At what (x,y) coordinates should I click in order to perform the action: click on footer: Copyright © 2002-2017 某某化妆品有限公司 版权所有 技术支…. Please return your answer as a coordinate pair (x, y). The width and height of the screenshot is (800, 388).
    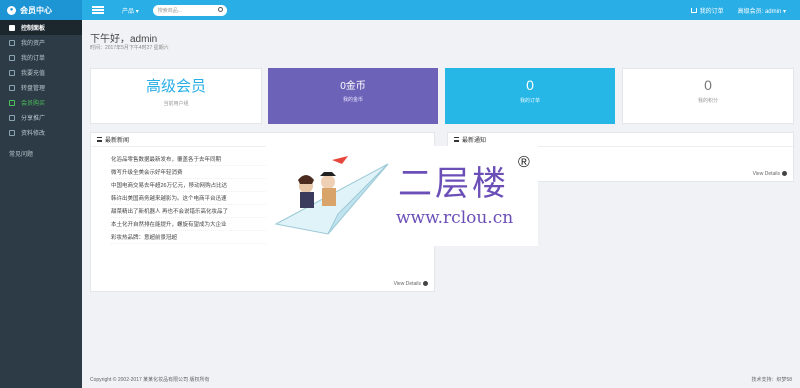
    Looking at the image, I should click on (441, 379).